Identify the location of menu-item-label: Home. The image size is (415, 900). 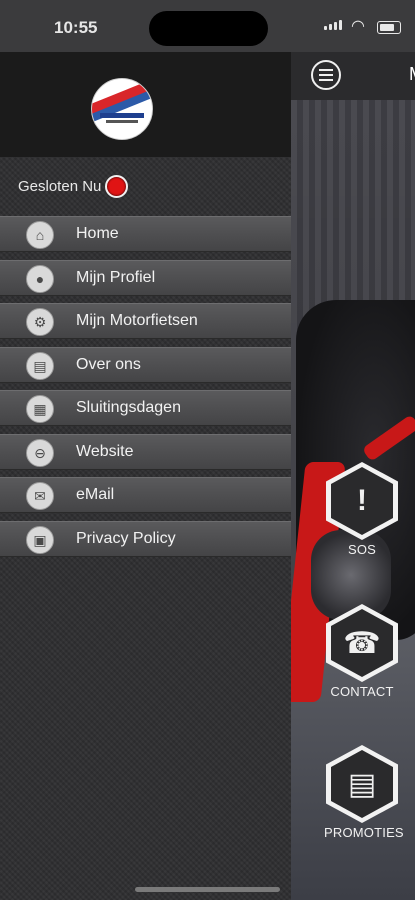
(97, 233).